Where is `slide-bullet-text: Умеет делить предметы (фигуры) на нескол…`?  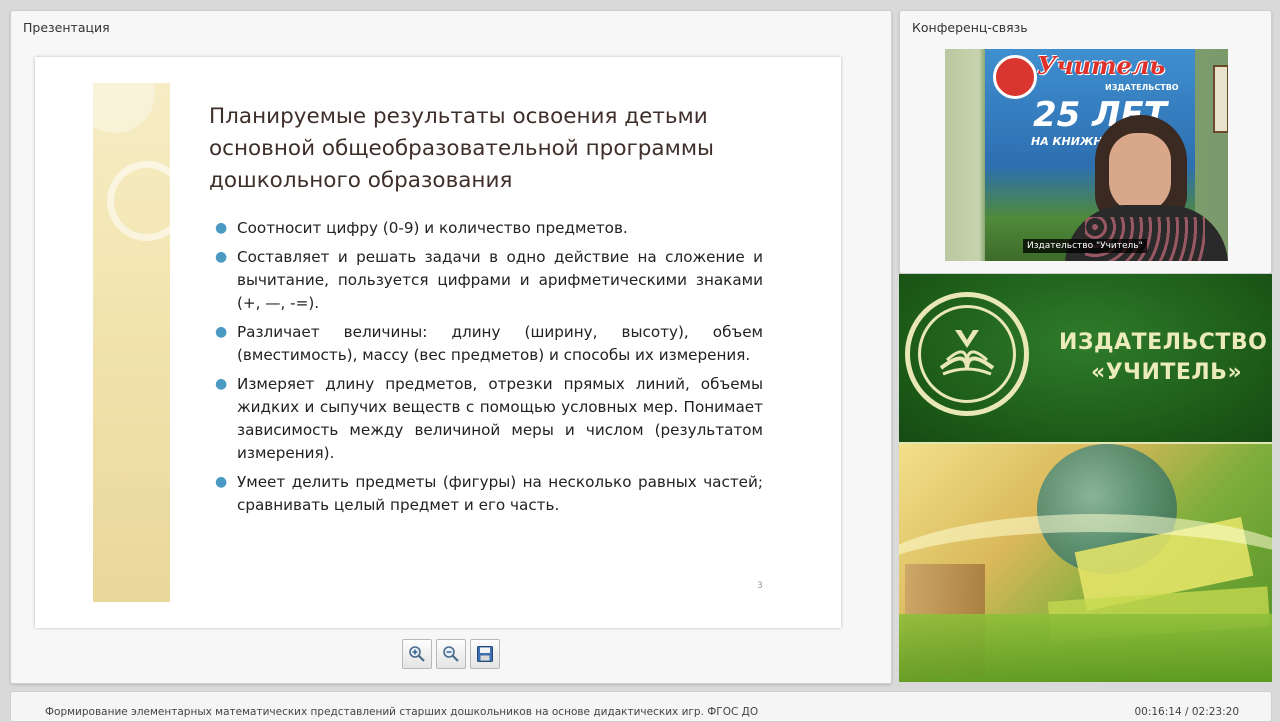 slide-bullet-text: Умеет делить предметы (фигуры) на нескол… is located at coordinates (500, 493).